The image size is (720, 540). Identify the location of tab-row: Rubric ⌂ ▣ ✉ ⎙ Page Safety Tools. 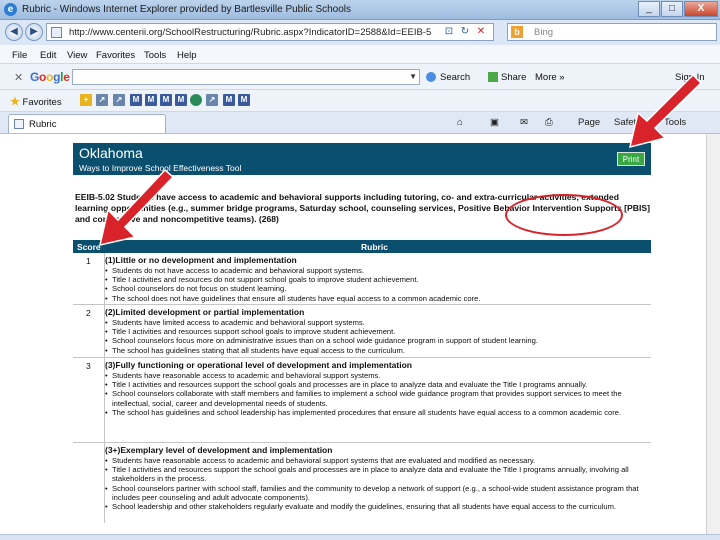
(360, 123).